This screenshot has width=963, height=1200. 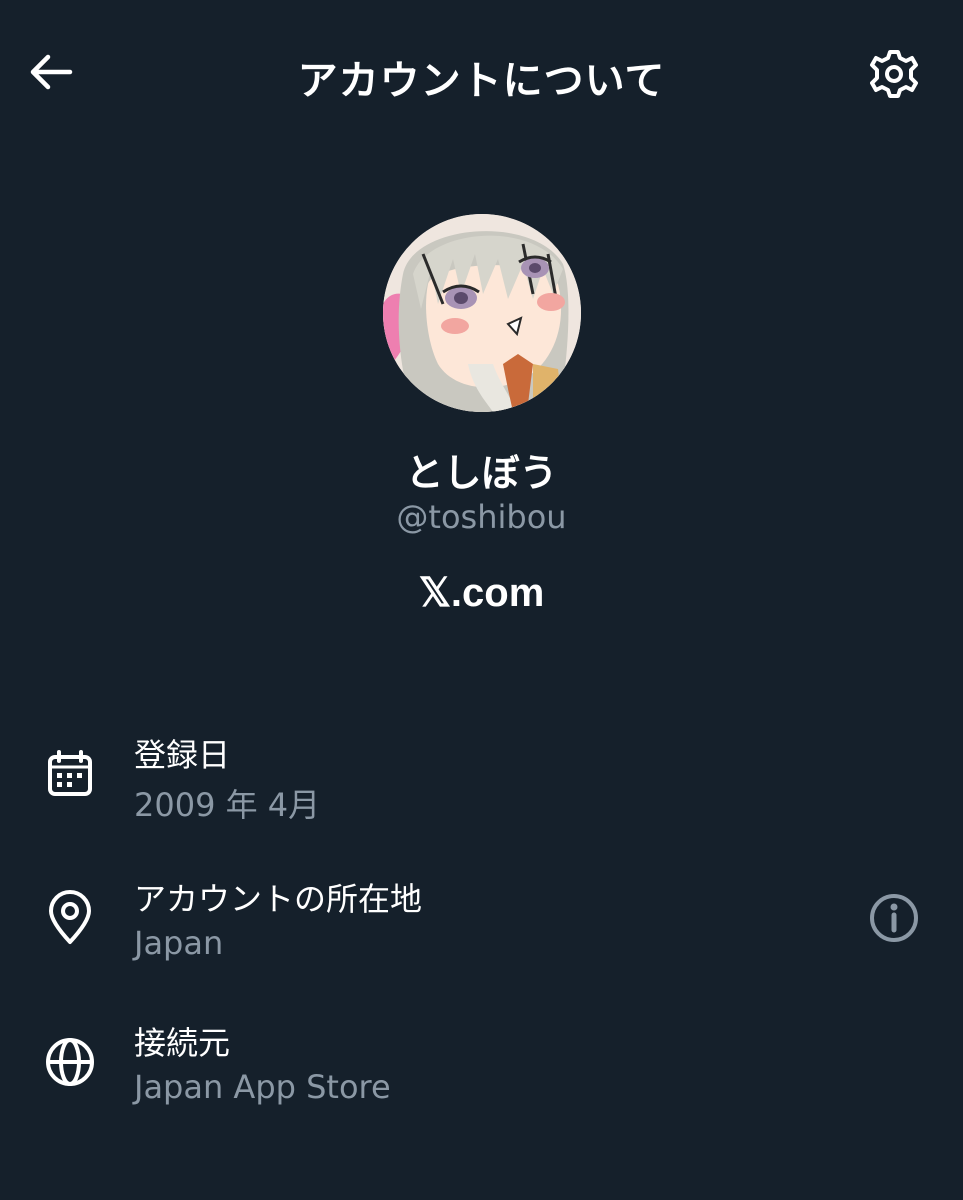 What do you see at coordinates (481, 1060) in the screenshot?
I see `detail-row-connected-via: 接続元 Japan App Store` at bounding box center [481, 1060].